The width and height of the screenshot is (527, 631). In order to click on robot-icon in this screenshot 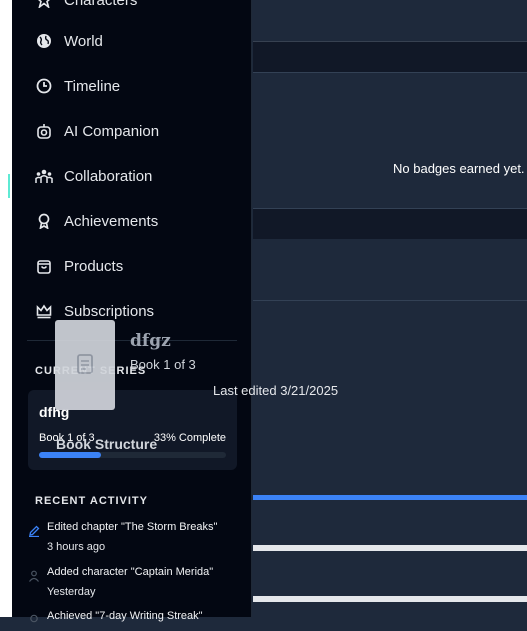, I will do `click(44, 131)`.